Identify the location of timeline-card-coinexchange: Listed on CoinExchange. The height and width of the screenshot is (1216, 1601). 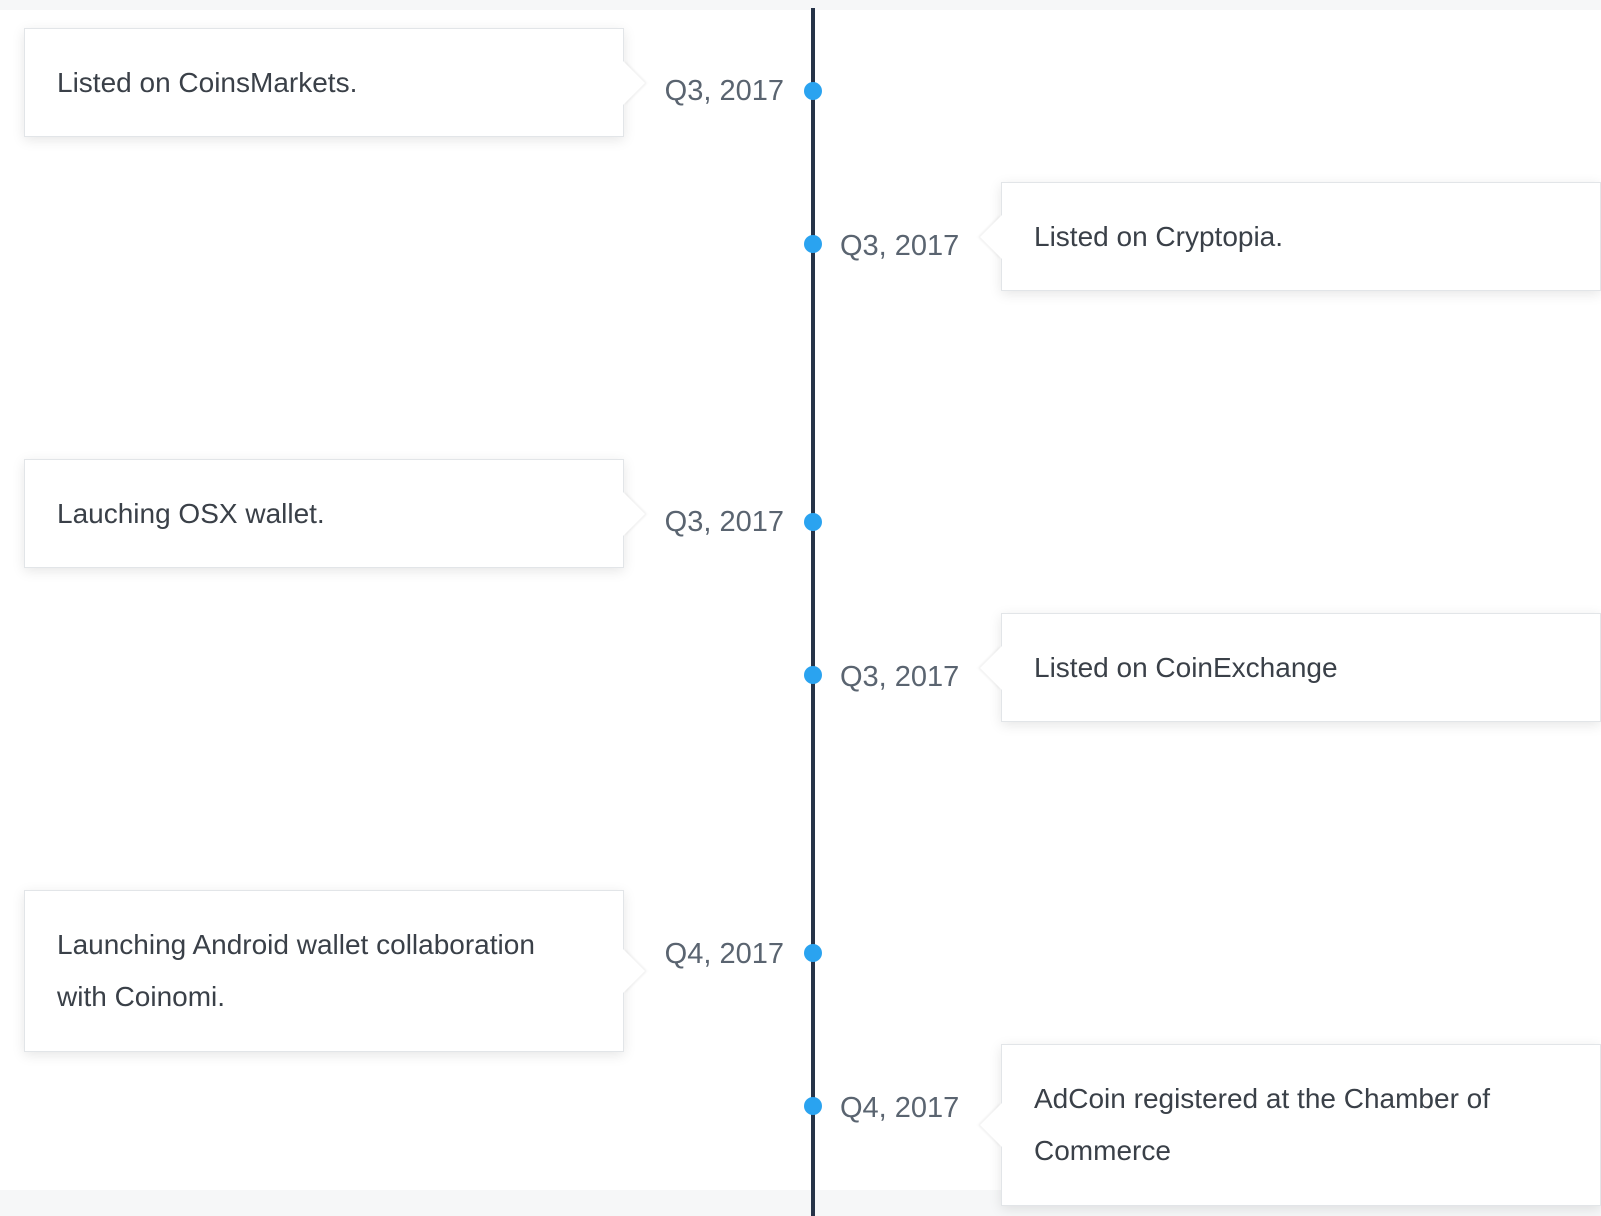
(1301, 667).